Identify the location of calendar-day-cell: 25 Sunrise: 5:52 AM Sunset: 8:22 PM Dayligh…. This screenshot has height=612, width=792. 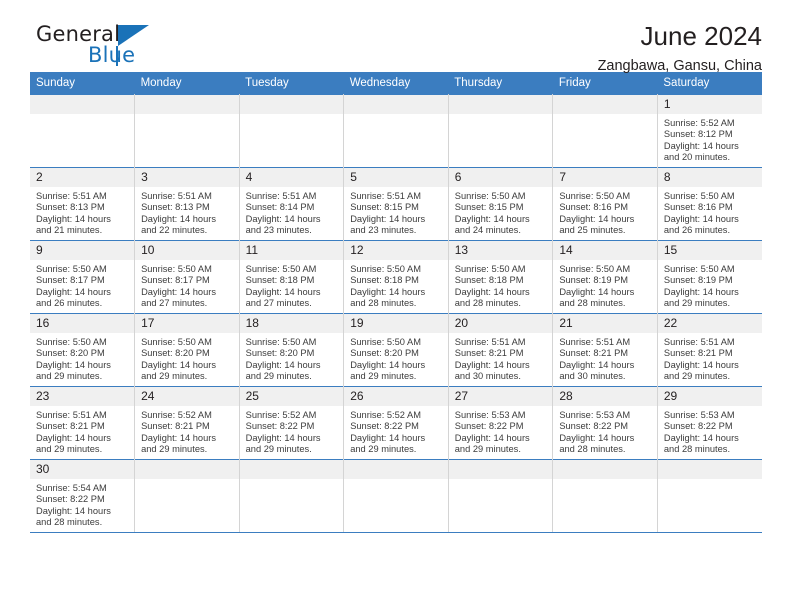
(292, 423).